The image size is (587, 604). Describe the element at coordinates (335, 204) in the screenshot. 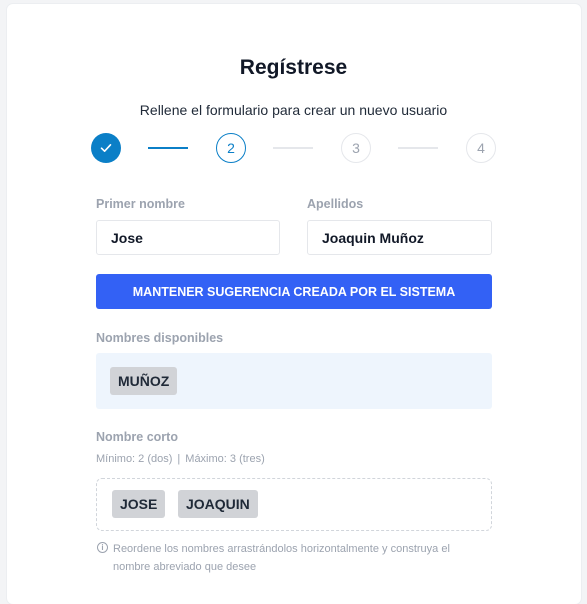

I see `last-name-label: Apellidos` at that location.